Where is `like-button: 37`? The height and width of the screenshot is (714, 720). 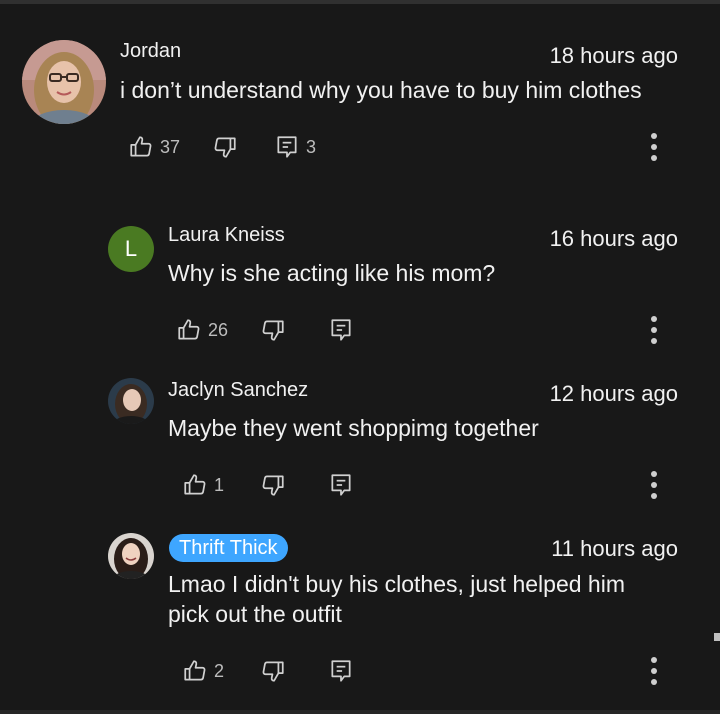 like-button: 37 is located at coordinates (154, 147).